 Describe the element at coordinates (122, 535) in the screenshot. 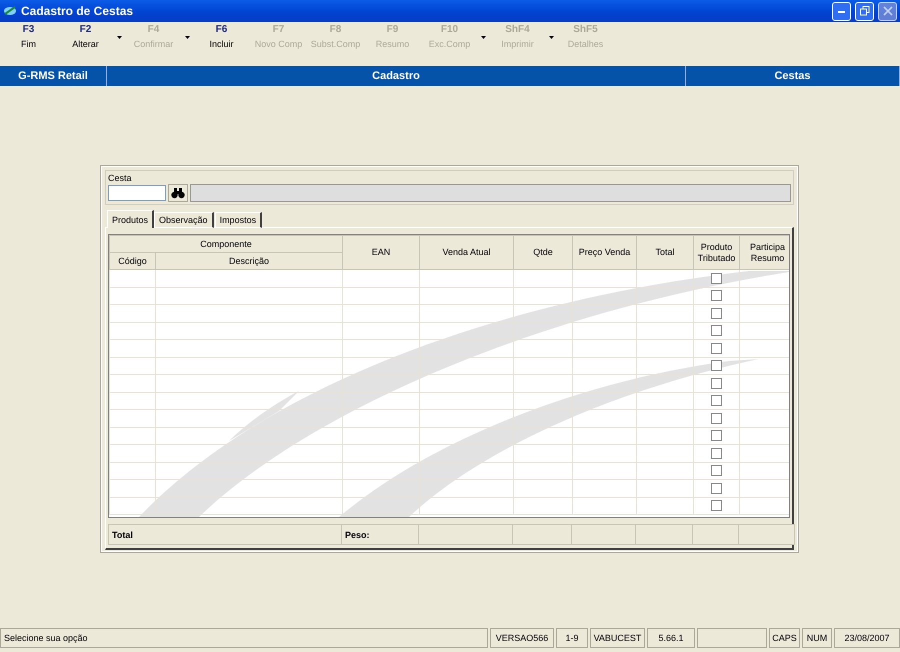

I see `total-label: Total` at that location.